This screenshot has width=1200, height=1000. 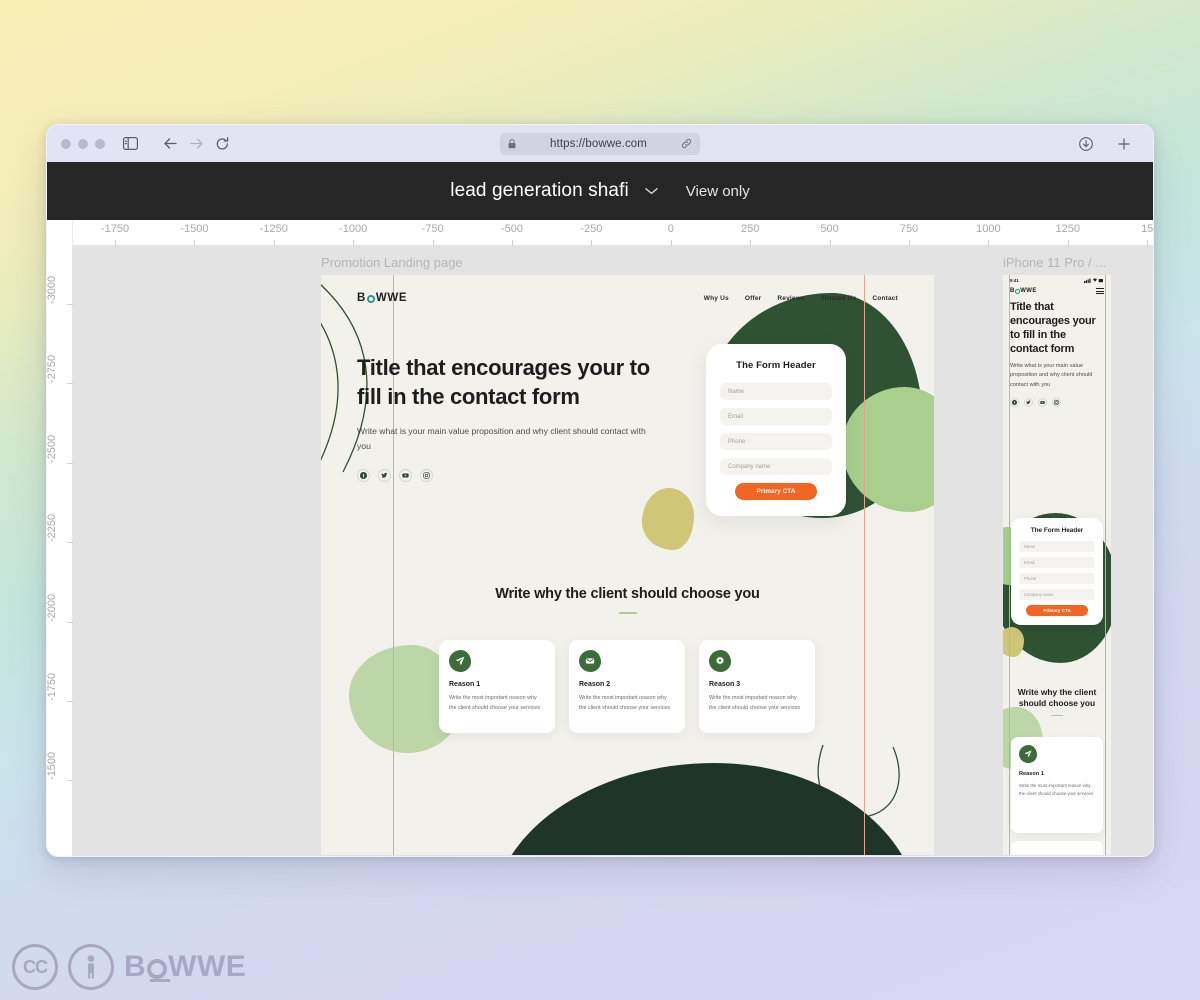 What do you see at coordinates (627, 594) in the screenshot?
I see `reasons-heading: Write why the client should choose you` at bounding box center [627, 594].